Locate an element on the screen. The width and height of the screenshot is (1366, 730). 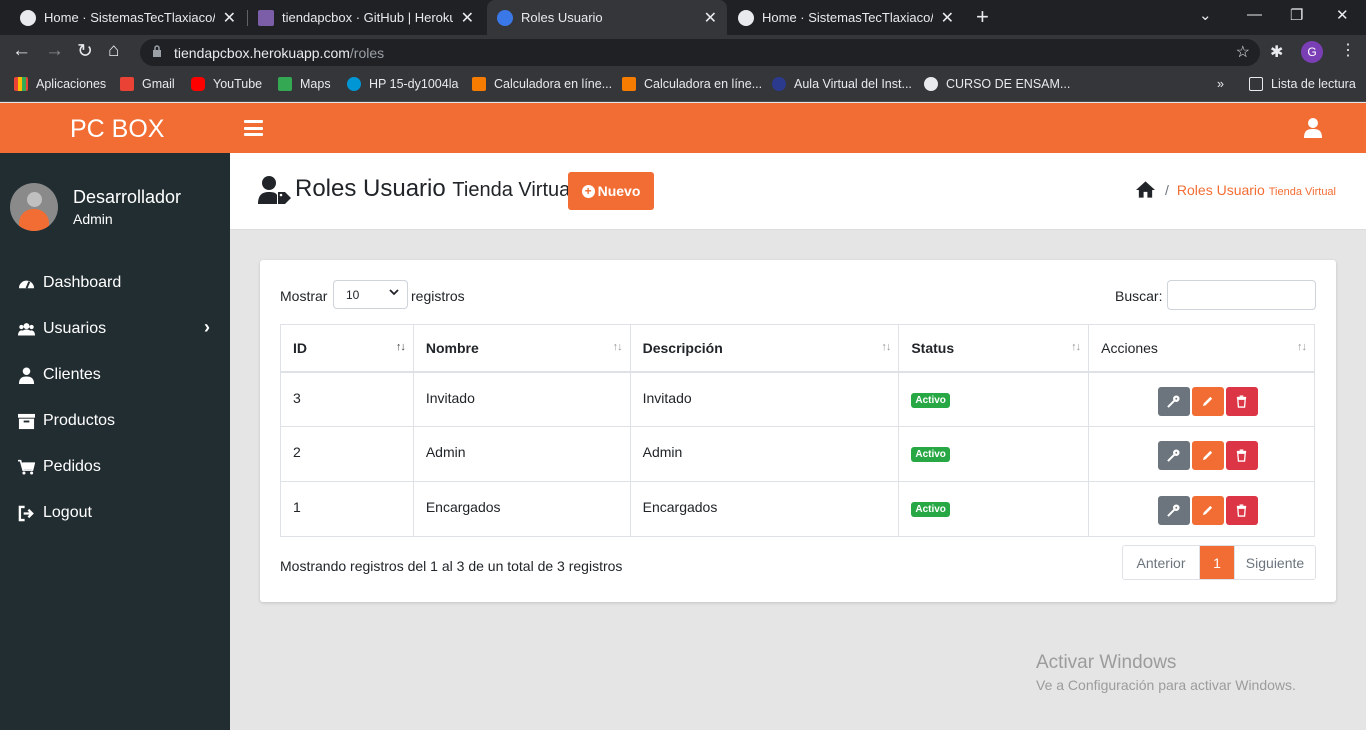
bookmark-maps: Maps is located at coordinates (304, 84).